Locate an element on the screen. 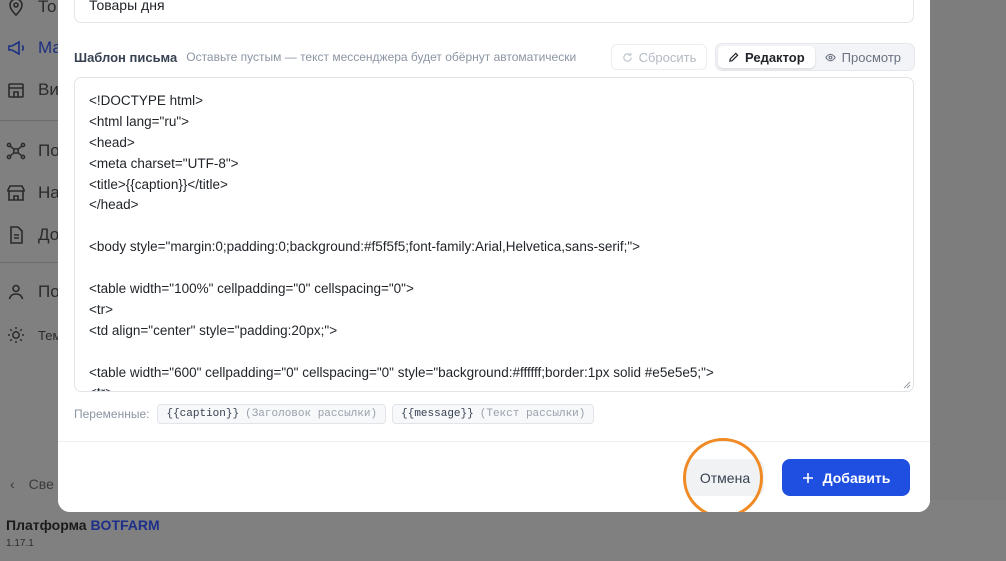 The width and height of the screenshot is (1006, 561). add-label: Добавить is located at coordinates (856, 477).